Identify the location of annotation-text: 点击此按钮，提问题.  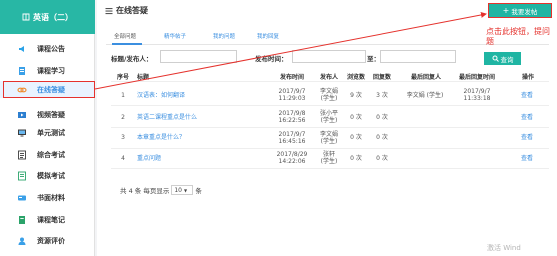
(518, 36).